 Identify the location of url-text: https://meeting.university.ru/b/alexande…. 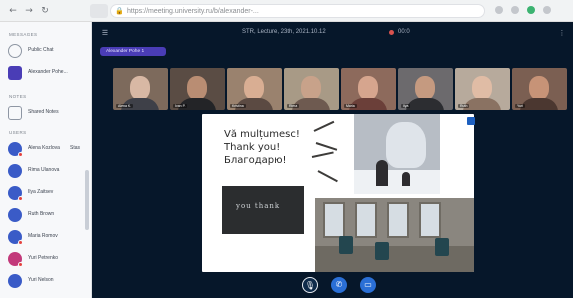
(193, 11).